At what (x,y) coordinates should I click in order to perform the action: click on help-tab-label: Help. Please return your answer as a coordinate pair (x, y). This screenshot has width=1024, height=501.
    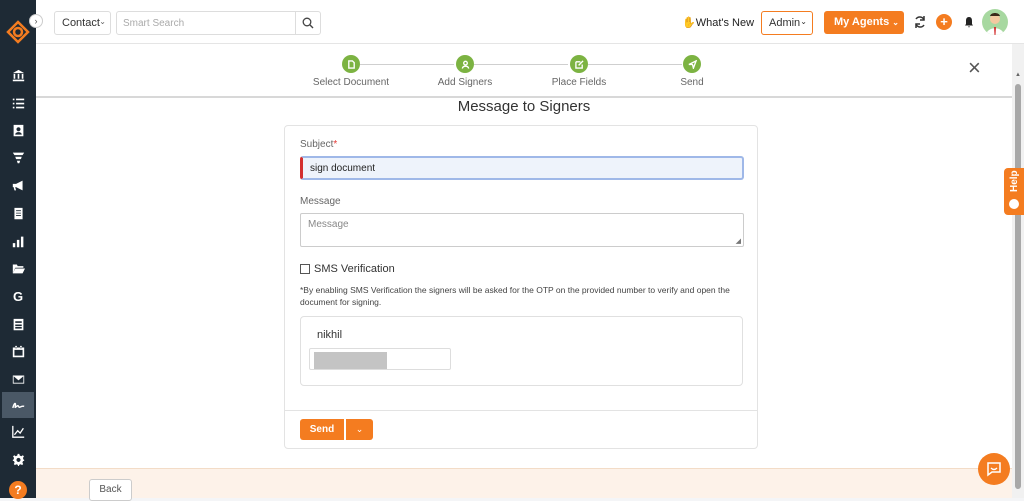
    Looking at the image, I should click on (1014, 181).